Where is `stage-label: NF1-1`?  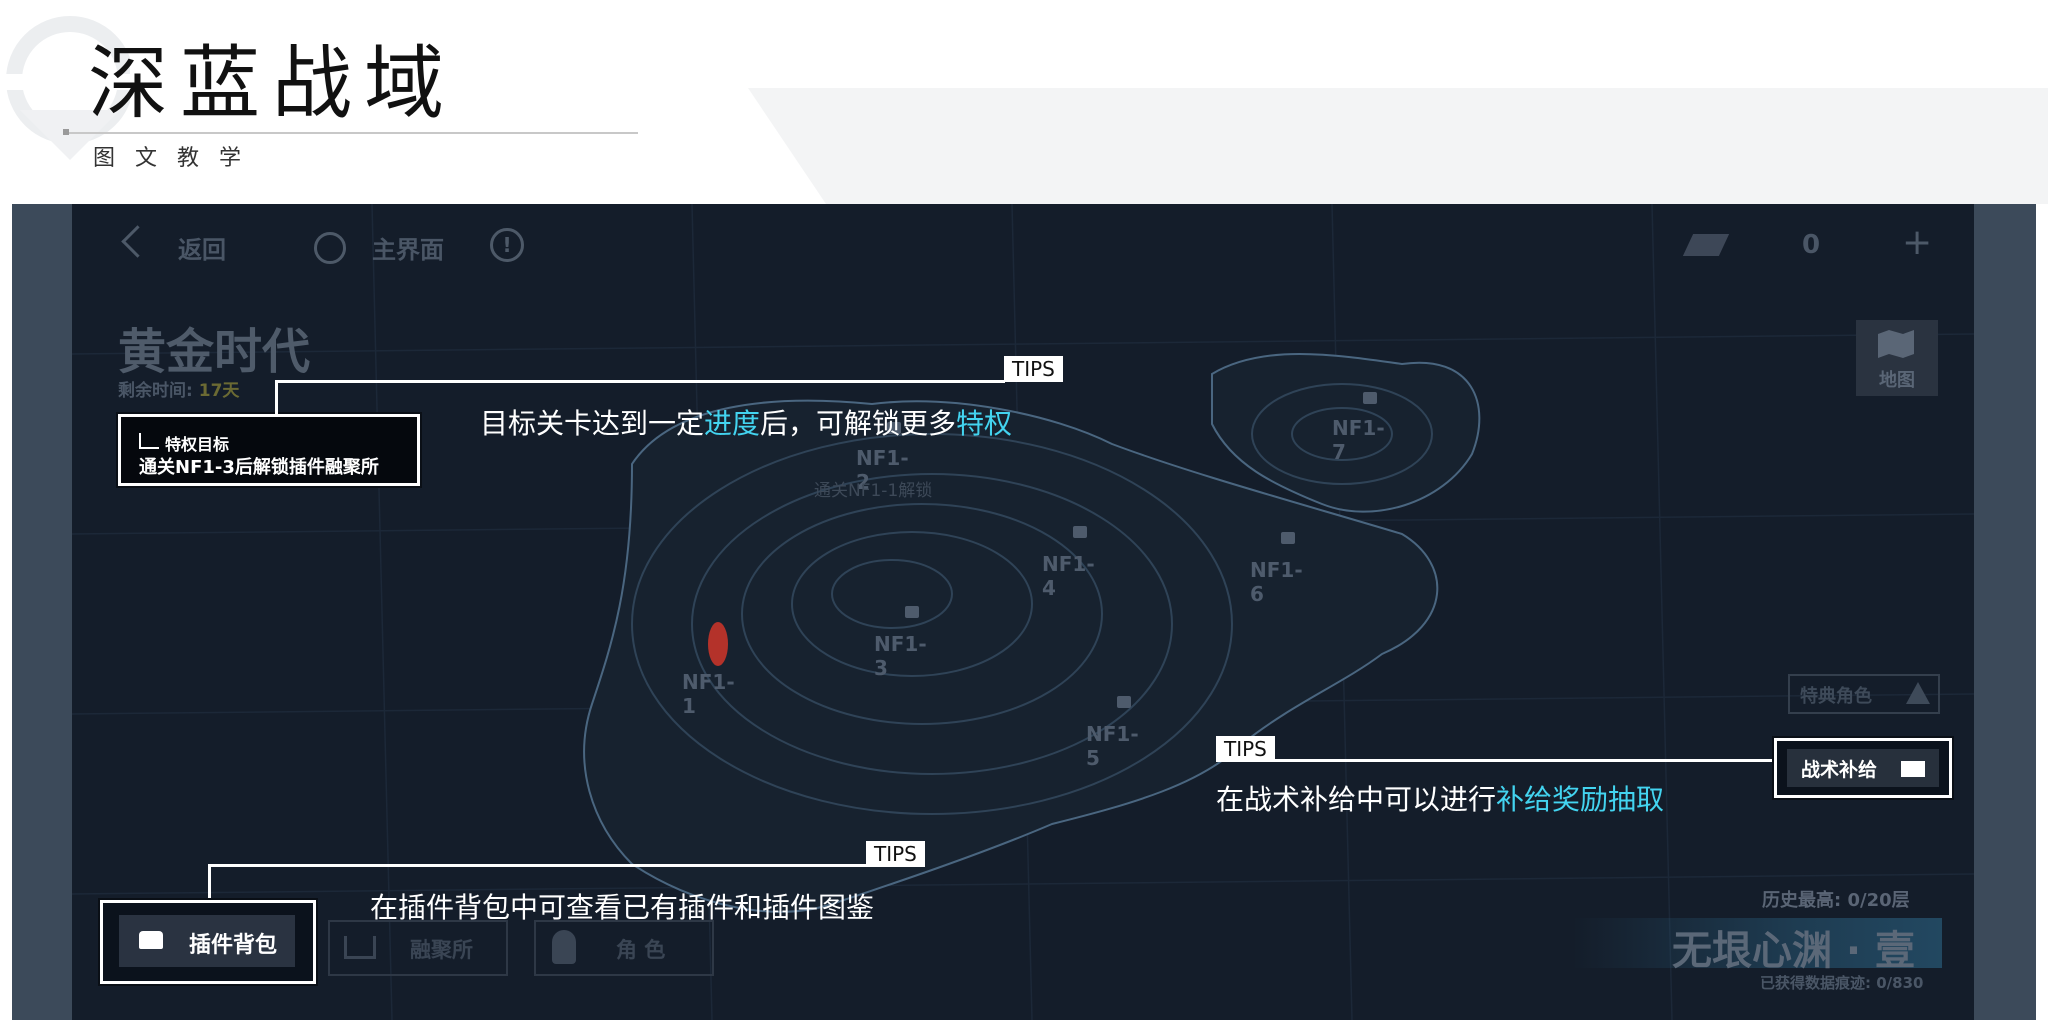
stage-label: NF1-1 is located at coordinates (708, 694).